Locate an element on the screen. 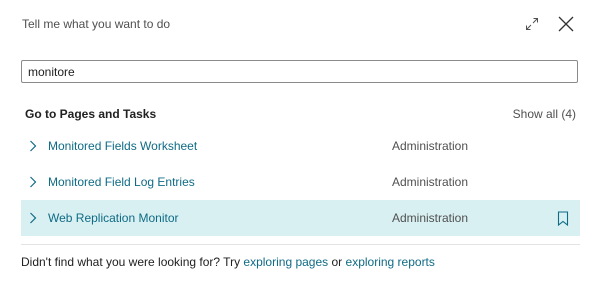 The width and height of the screenshot is (600, 281). dialog-title: Tell me what you want to do is located at coordinates (96, 24).